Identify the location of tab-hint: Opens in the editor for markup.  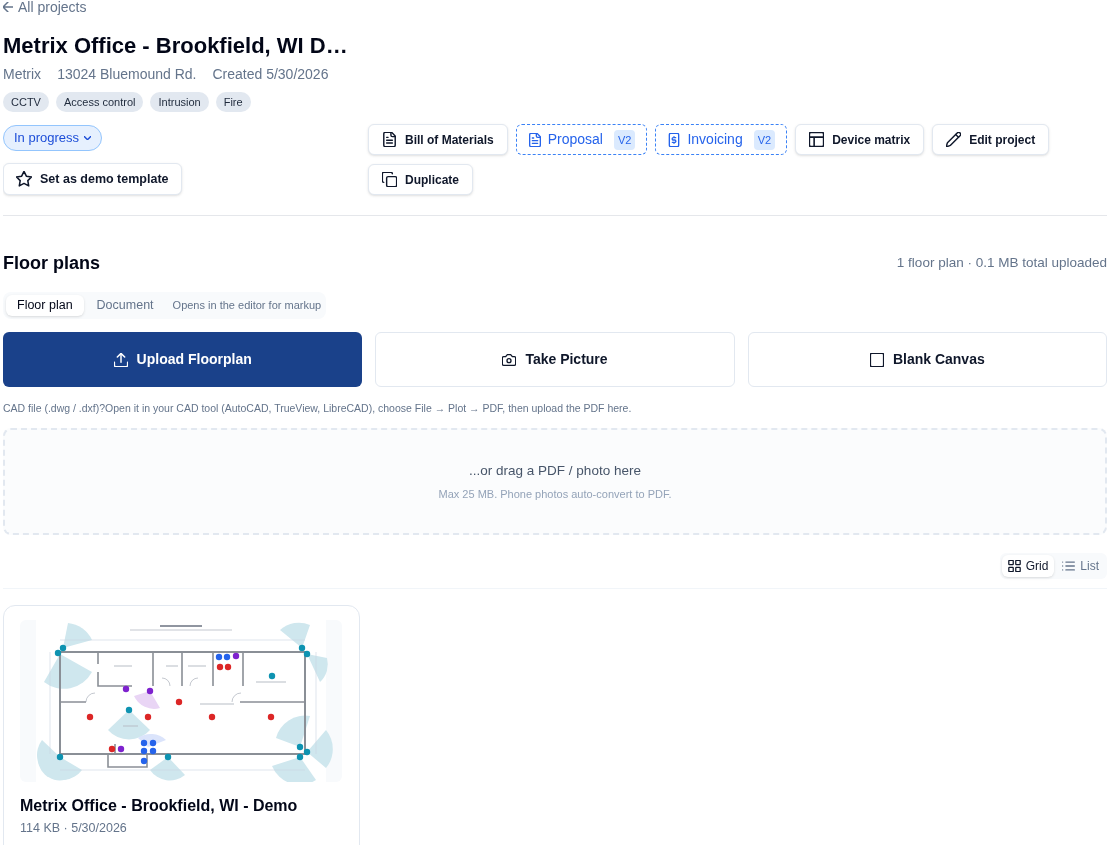
(247, 306).